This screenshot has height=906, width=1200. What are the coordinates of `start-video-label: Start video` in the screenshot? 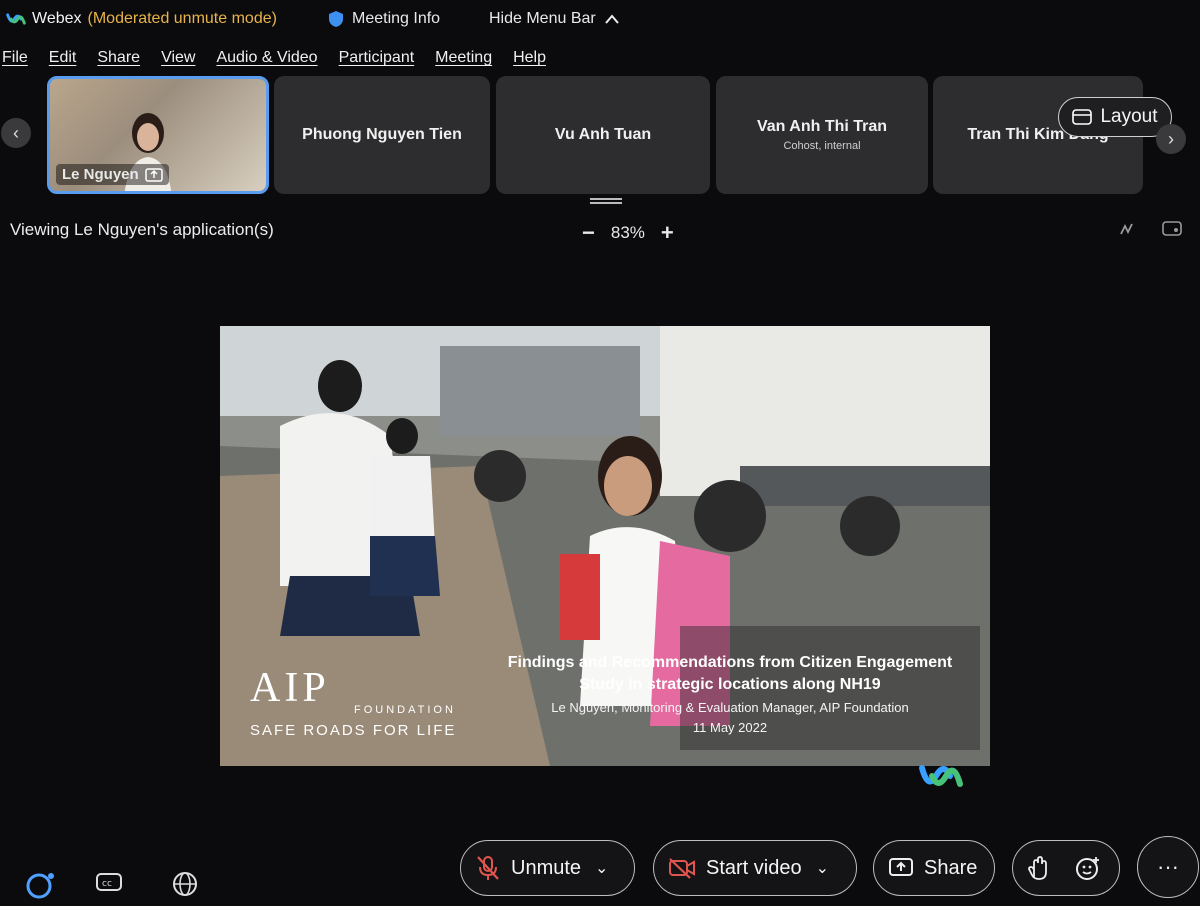 It's located at (754, 867).